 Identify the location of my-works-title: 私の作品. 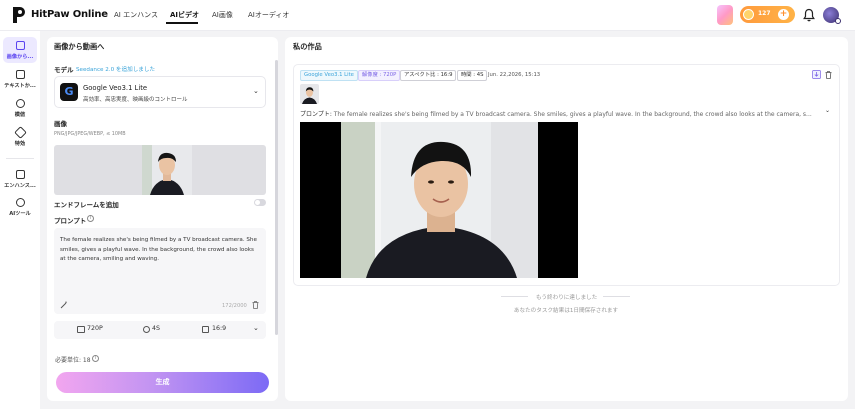
(307, 46).